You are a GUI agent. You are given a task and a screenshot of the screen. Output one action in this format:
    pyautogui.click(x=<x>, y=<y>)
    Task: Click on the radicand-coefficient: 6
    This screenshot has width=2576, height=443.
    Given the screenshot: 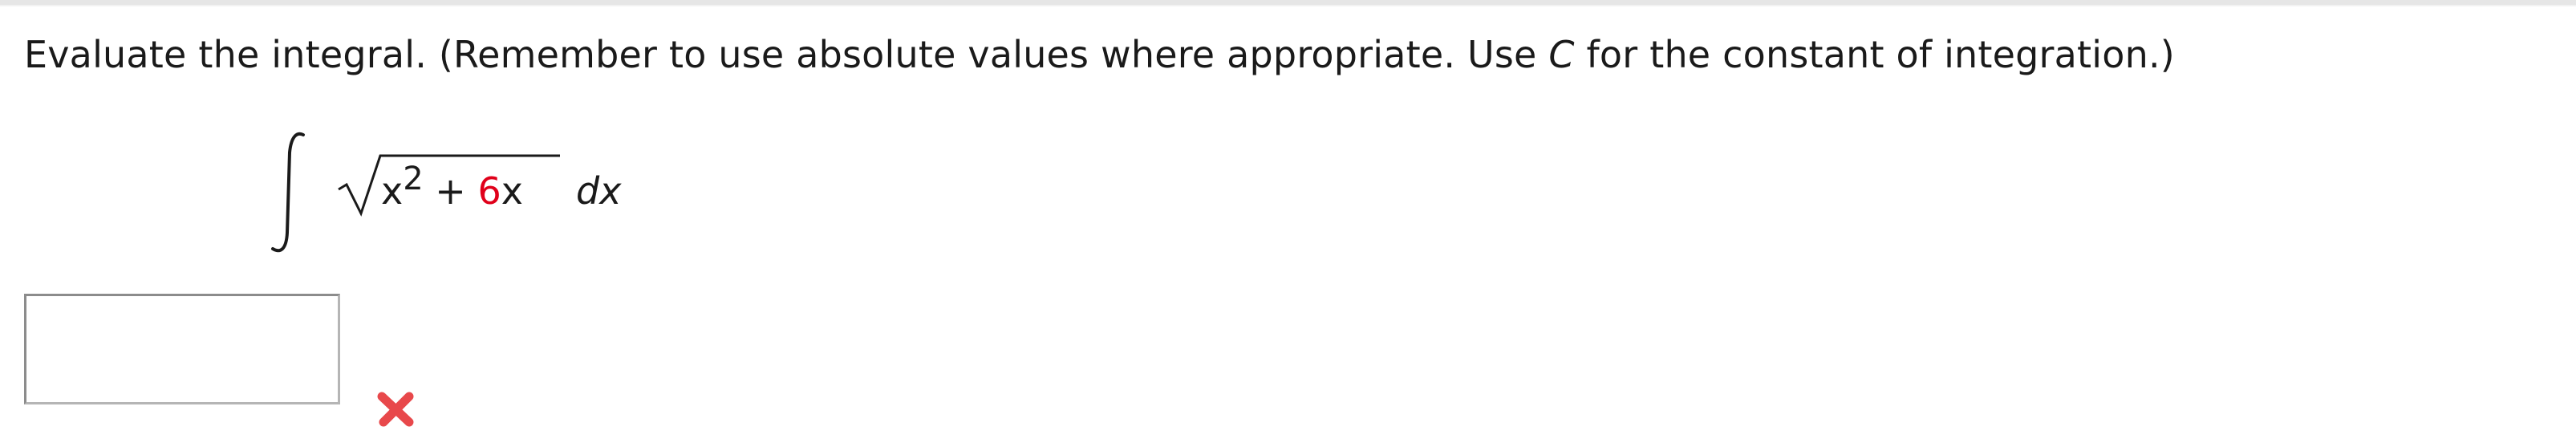 What is the action you would take?
    pyautogui.click(x=489, y=191)
    